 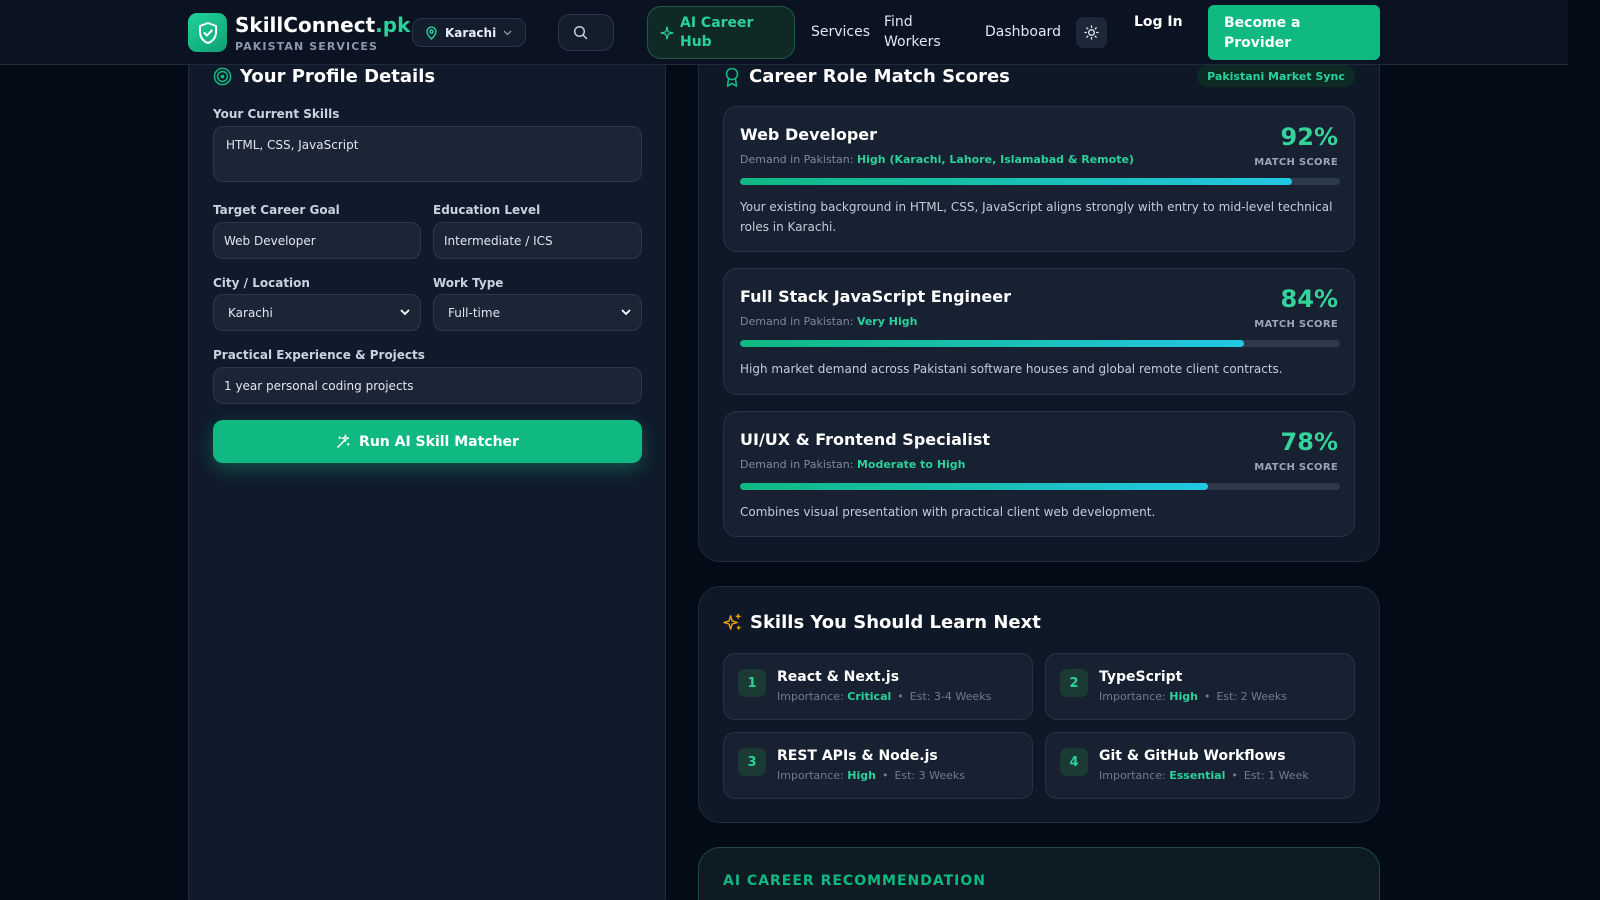 What do you see at coordinates (322, 25) in the screenshot?
I see `brand-name: SkillConnect.pk` at bounding box center [322, 25].